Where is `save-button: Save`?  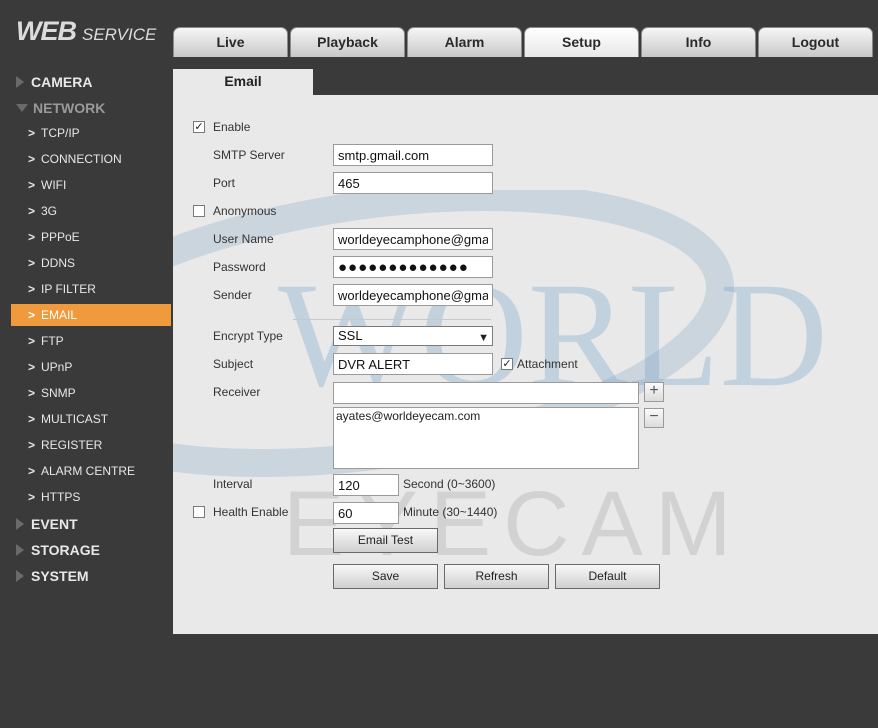
save-button: Save is located at coordinates (385, 576).